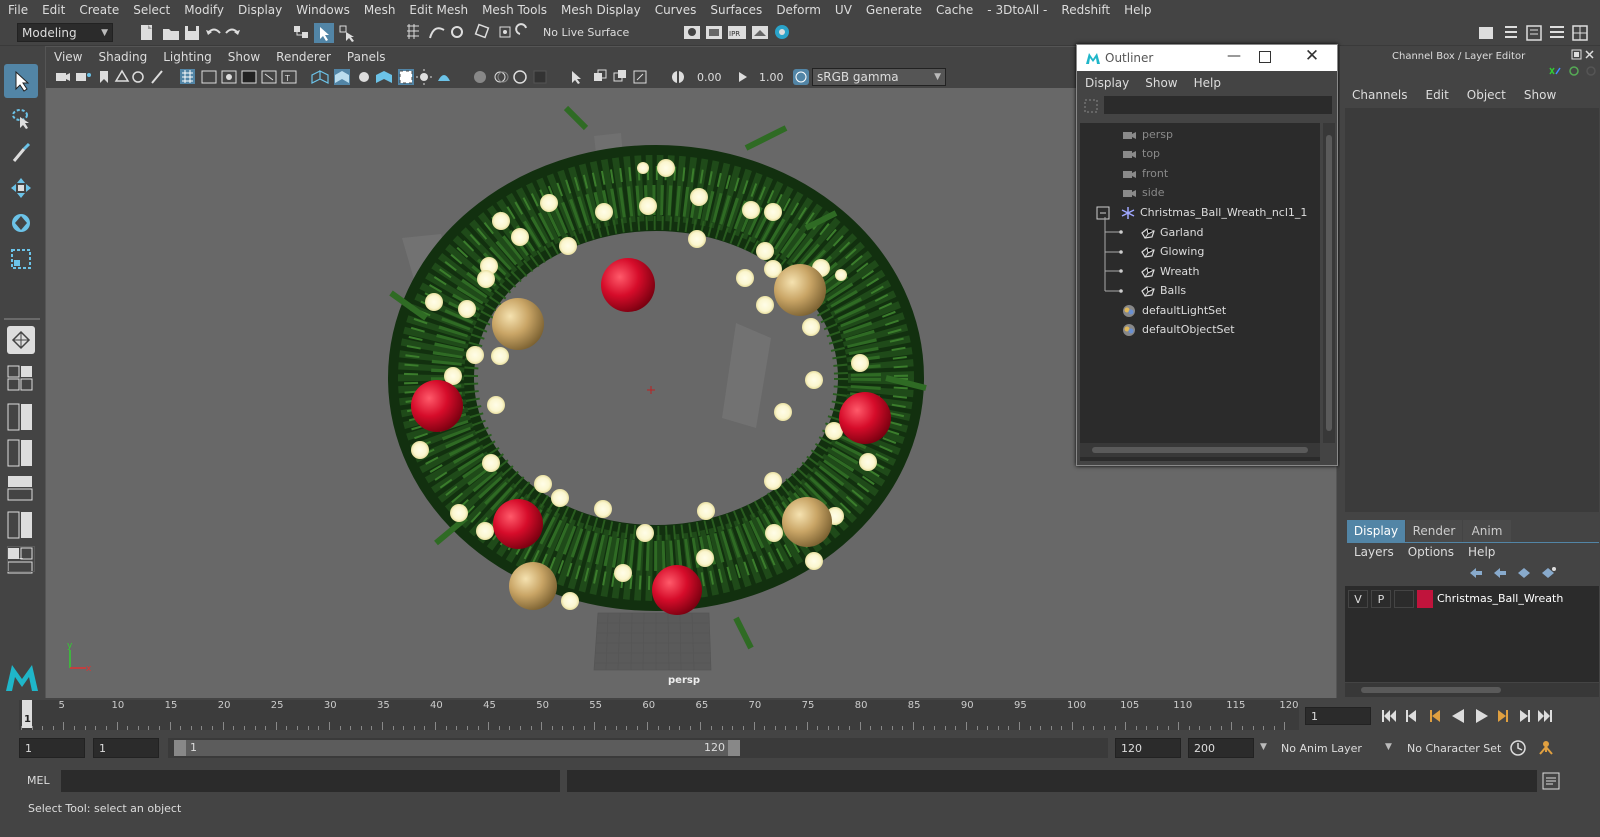 The width and height of the screenshot is (1600, 837). What do you see at coordinates (676, 10) in the screenshot?
I see `menu-curves: Curves` at bounding box center [676, 10].